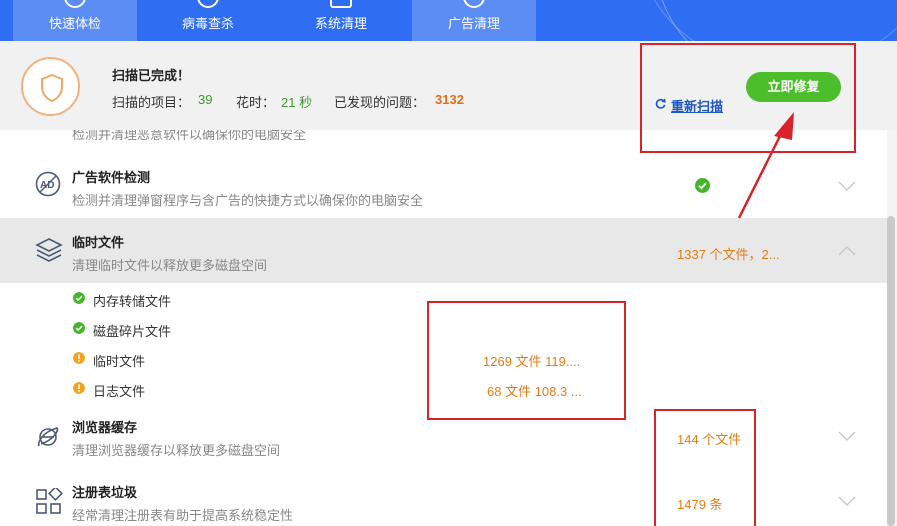 The width and height of the screenshot is (897, 526). Describe the element at coordinates (207, 23) in the screenshot. I see `tab-label: 病毒查杀` at that location.